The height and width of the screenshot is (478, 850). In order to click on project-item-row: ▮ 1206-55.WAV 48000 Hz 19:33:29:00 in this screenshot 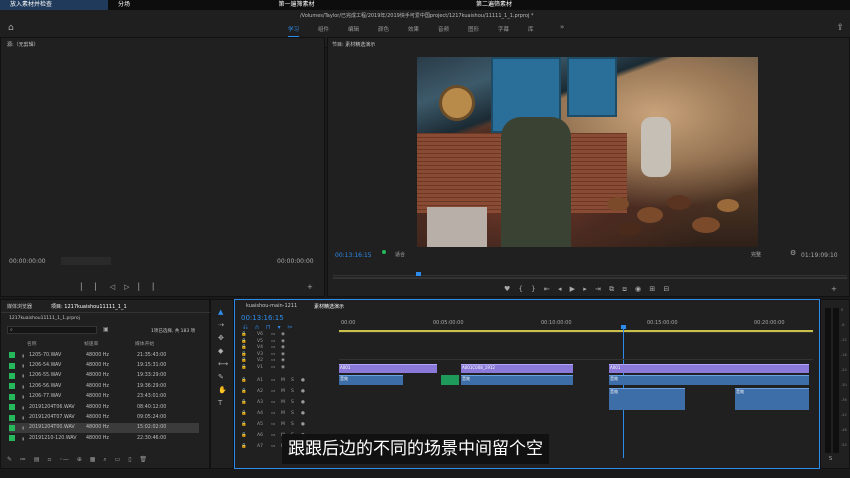, I will do `click(104, 376)`.